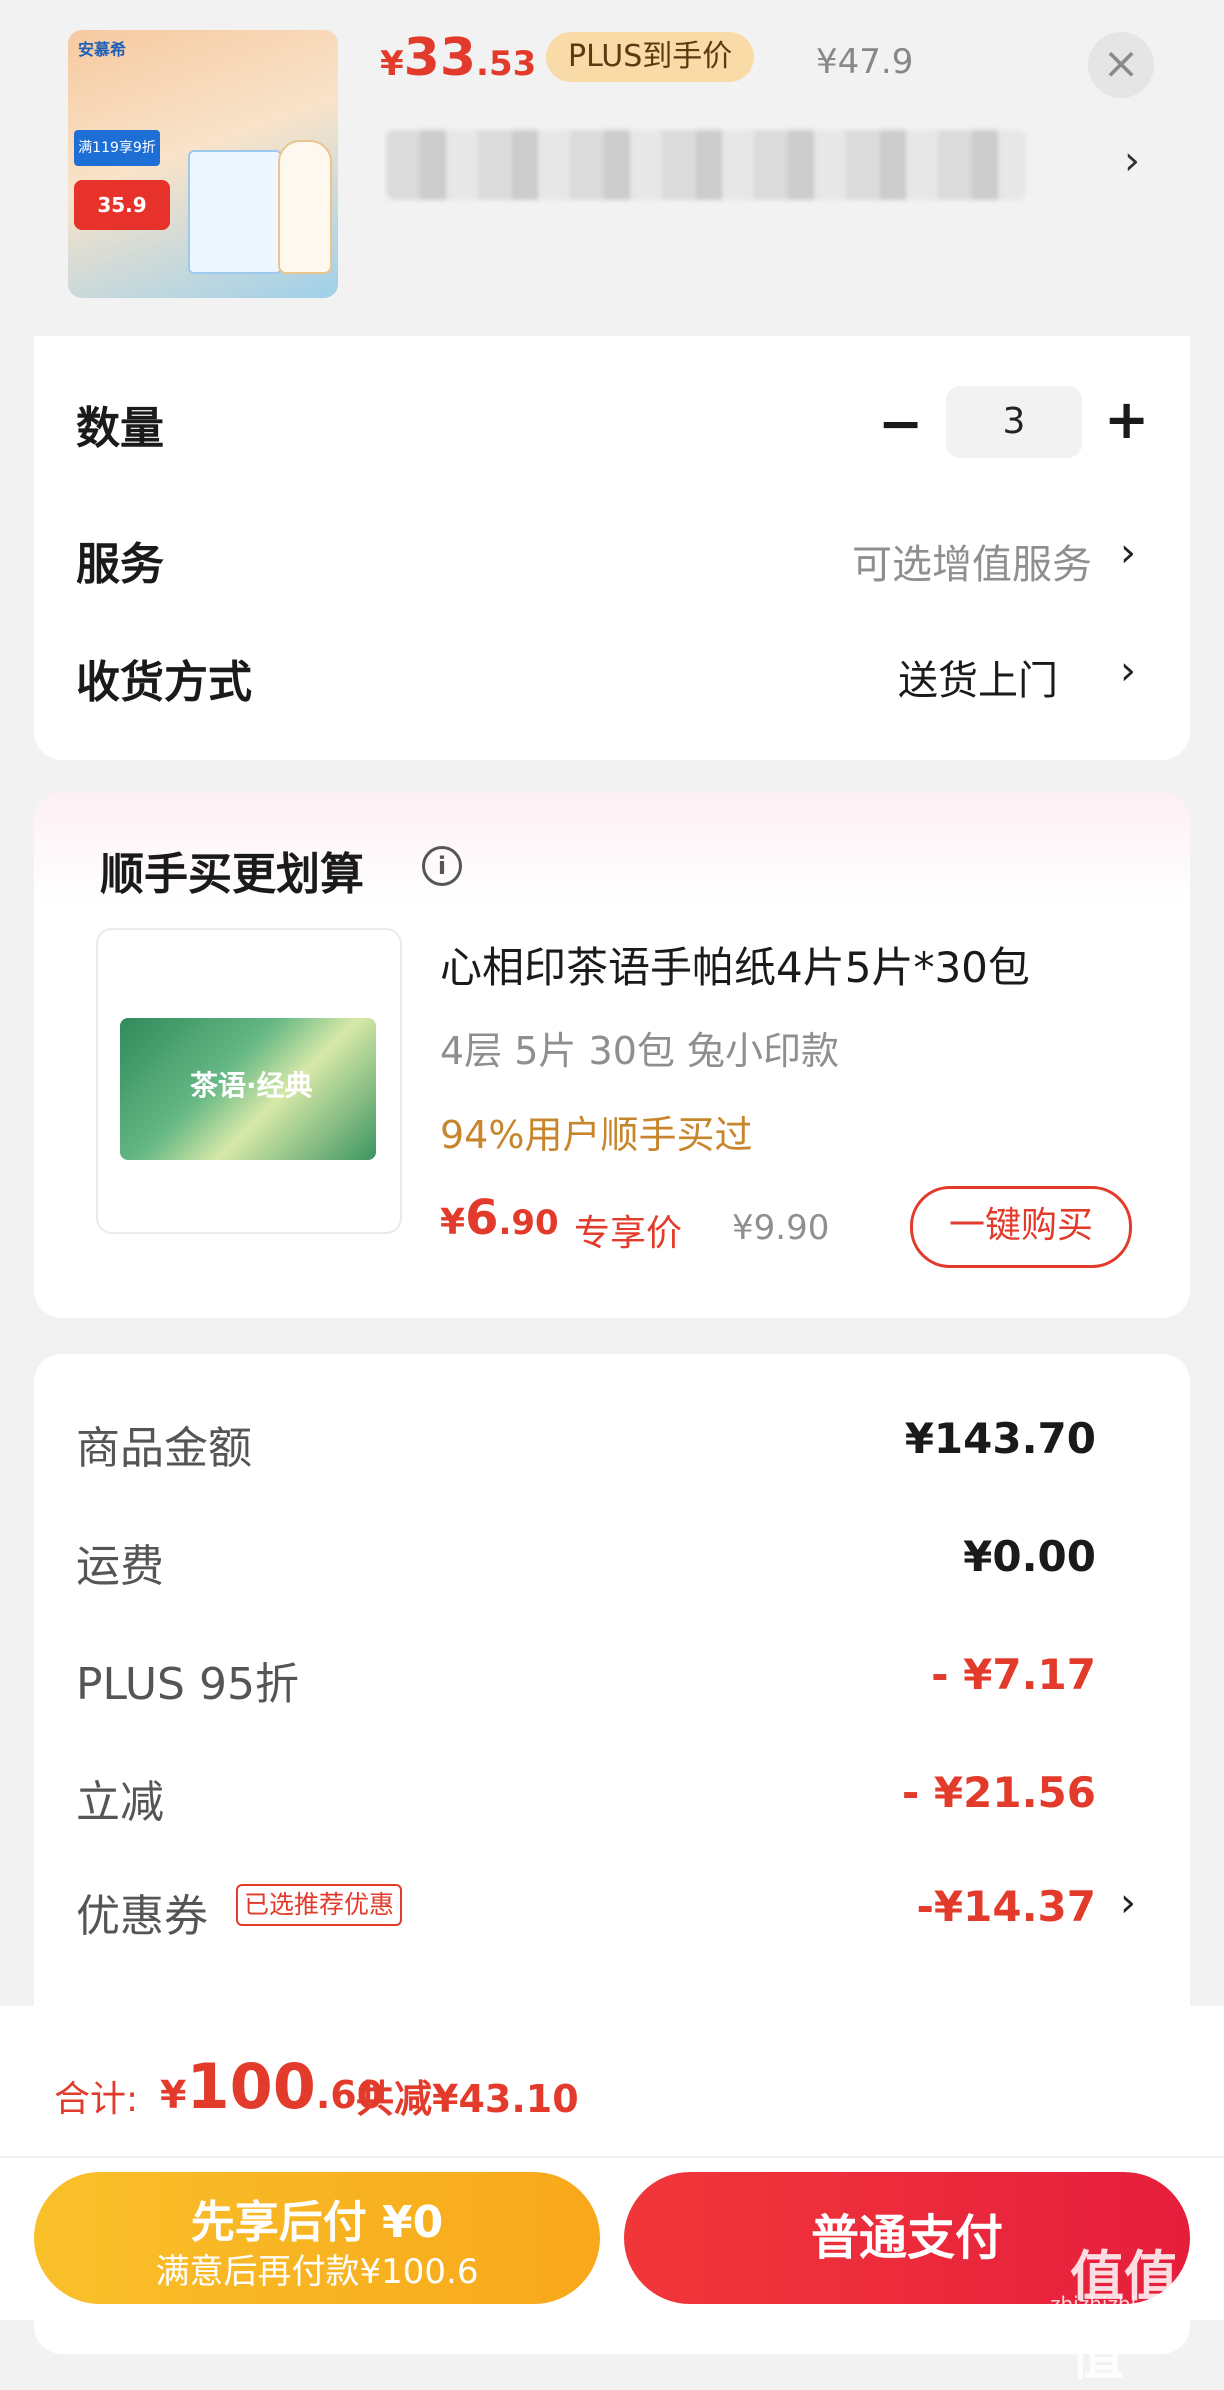 The width and height of the screenshot is (1224, 2390). Describe the element at coordinates (122, 205) in the screenshot. I see `thumb-price-tag: 35.9` at that location.